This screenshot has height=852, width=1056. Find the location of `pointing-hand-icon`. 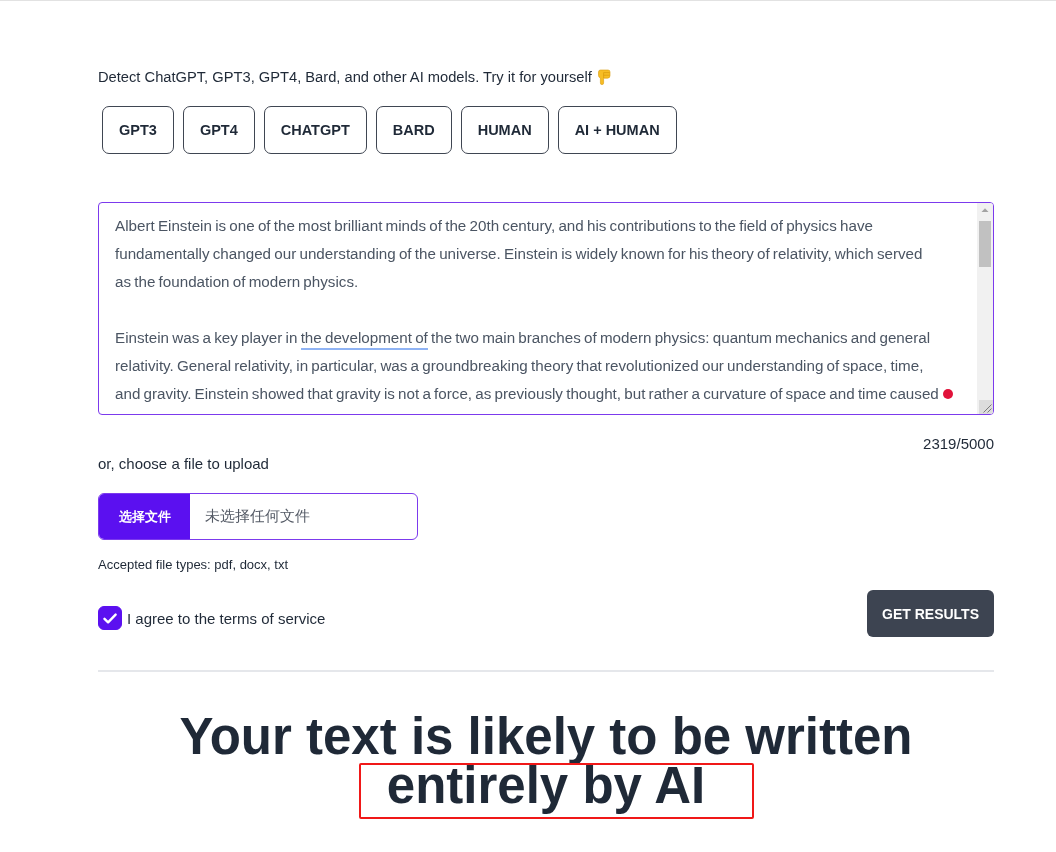

pointing-hand-icon is located at coordinates (603, 77).